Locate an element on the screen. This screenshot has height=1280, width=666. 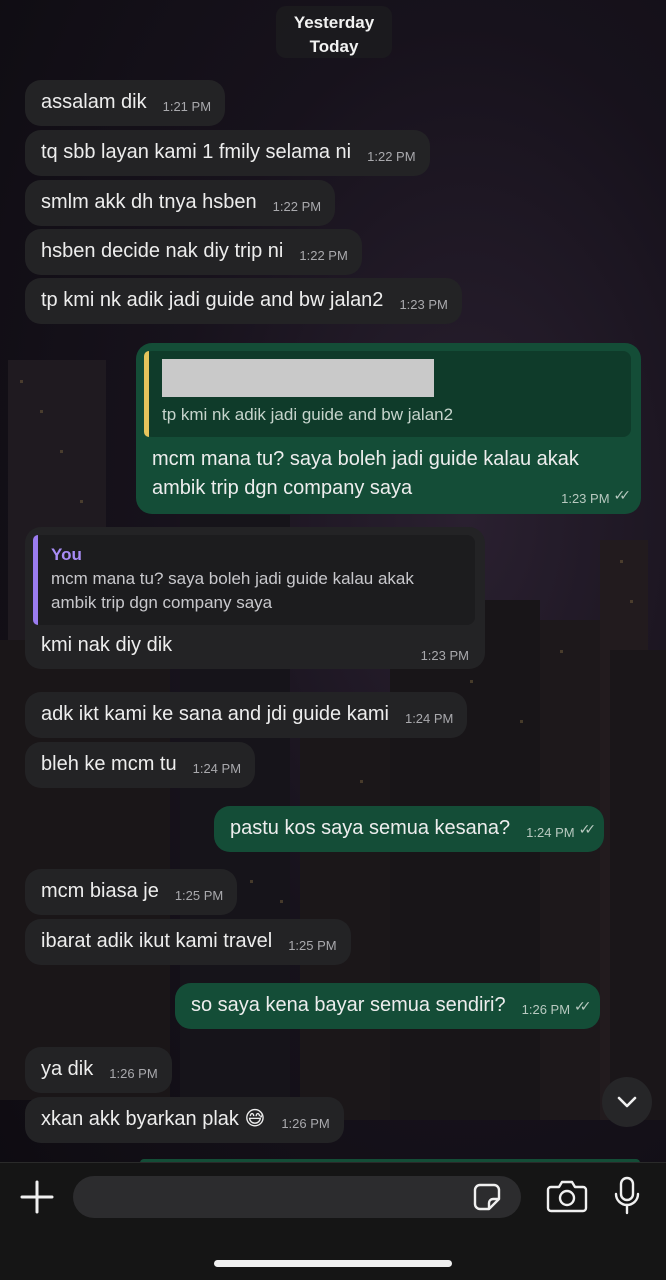
camera-icon is located at coordinates (567, 1196).